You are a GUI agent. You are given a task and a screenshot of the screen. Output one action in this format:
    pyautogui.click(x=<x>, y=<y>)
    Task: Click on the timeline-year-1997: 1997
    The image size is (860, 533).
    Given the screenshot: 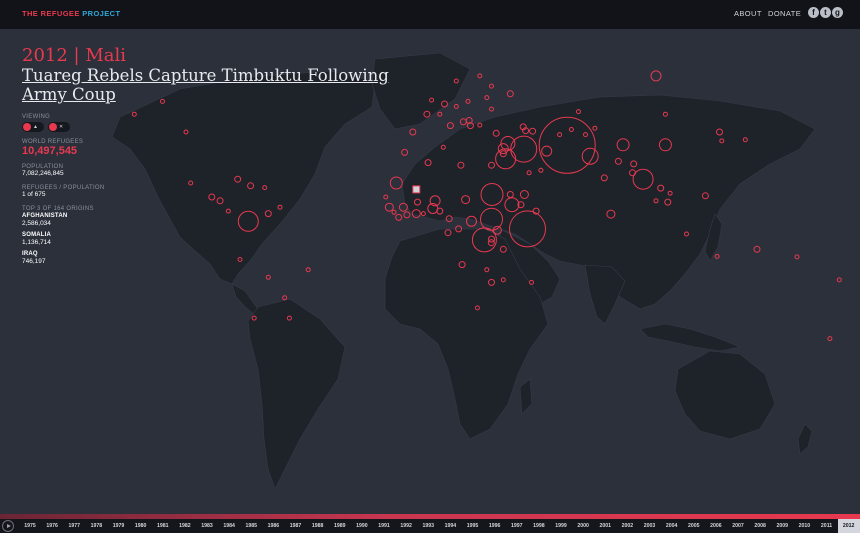 What is the action you would take?
    pyautogui.click(x=517, y=526)
    